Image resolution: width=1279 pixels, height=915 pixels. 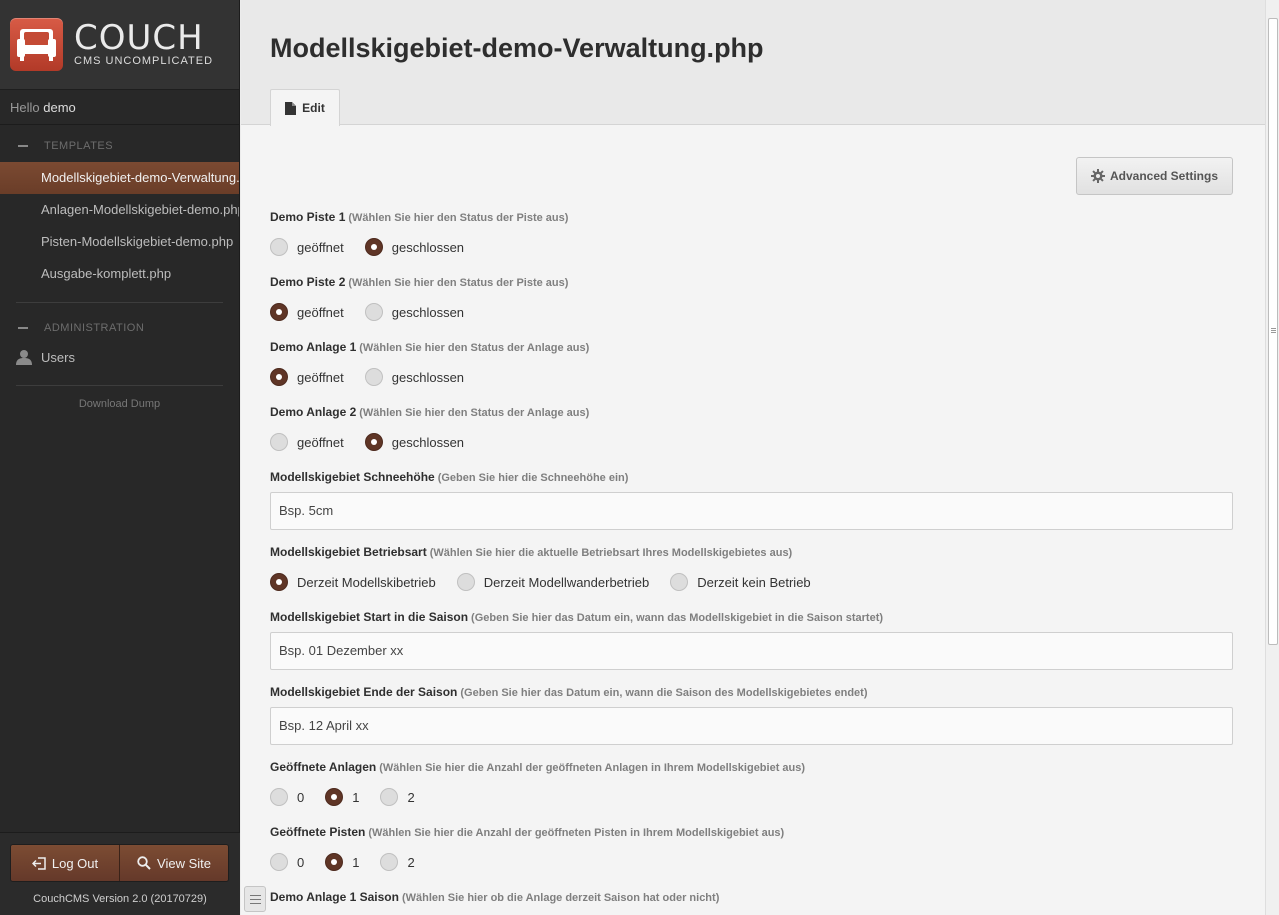 I want to click on scrollbar, so click(x=1272, y=457).